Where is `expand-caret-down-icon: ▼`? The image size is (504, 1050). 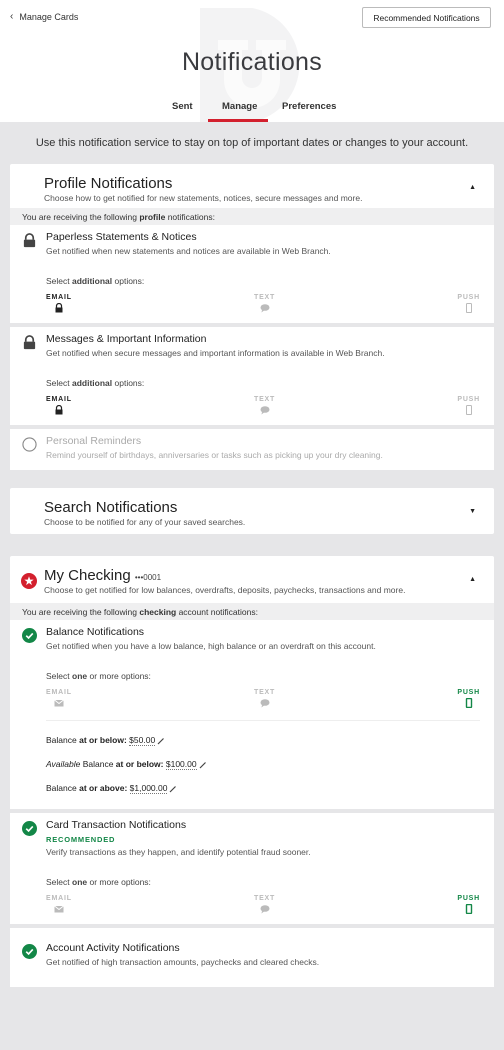
expand-caret-down-icon: ▼ is located at coordinates (472, 511).